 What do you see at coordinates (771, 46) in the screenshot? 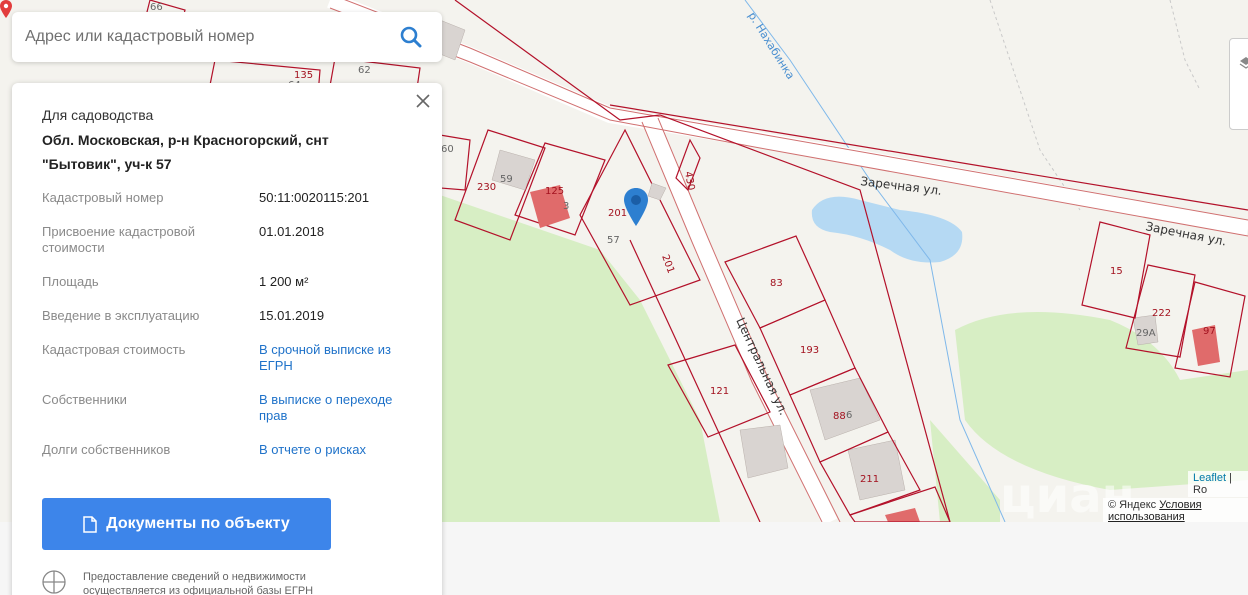
I see `river-label: р. Нахабинка` at bounding box center [771, 46].